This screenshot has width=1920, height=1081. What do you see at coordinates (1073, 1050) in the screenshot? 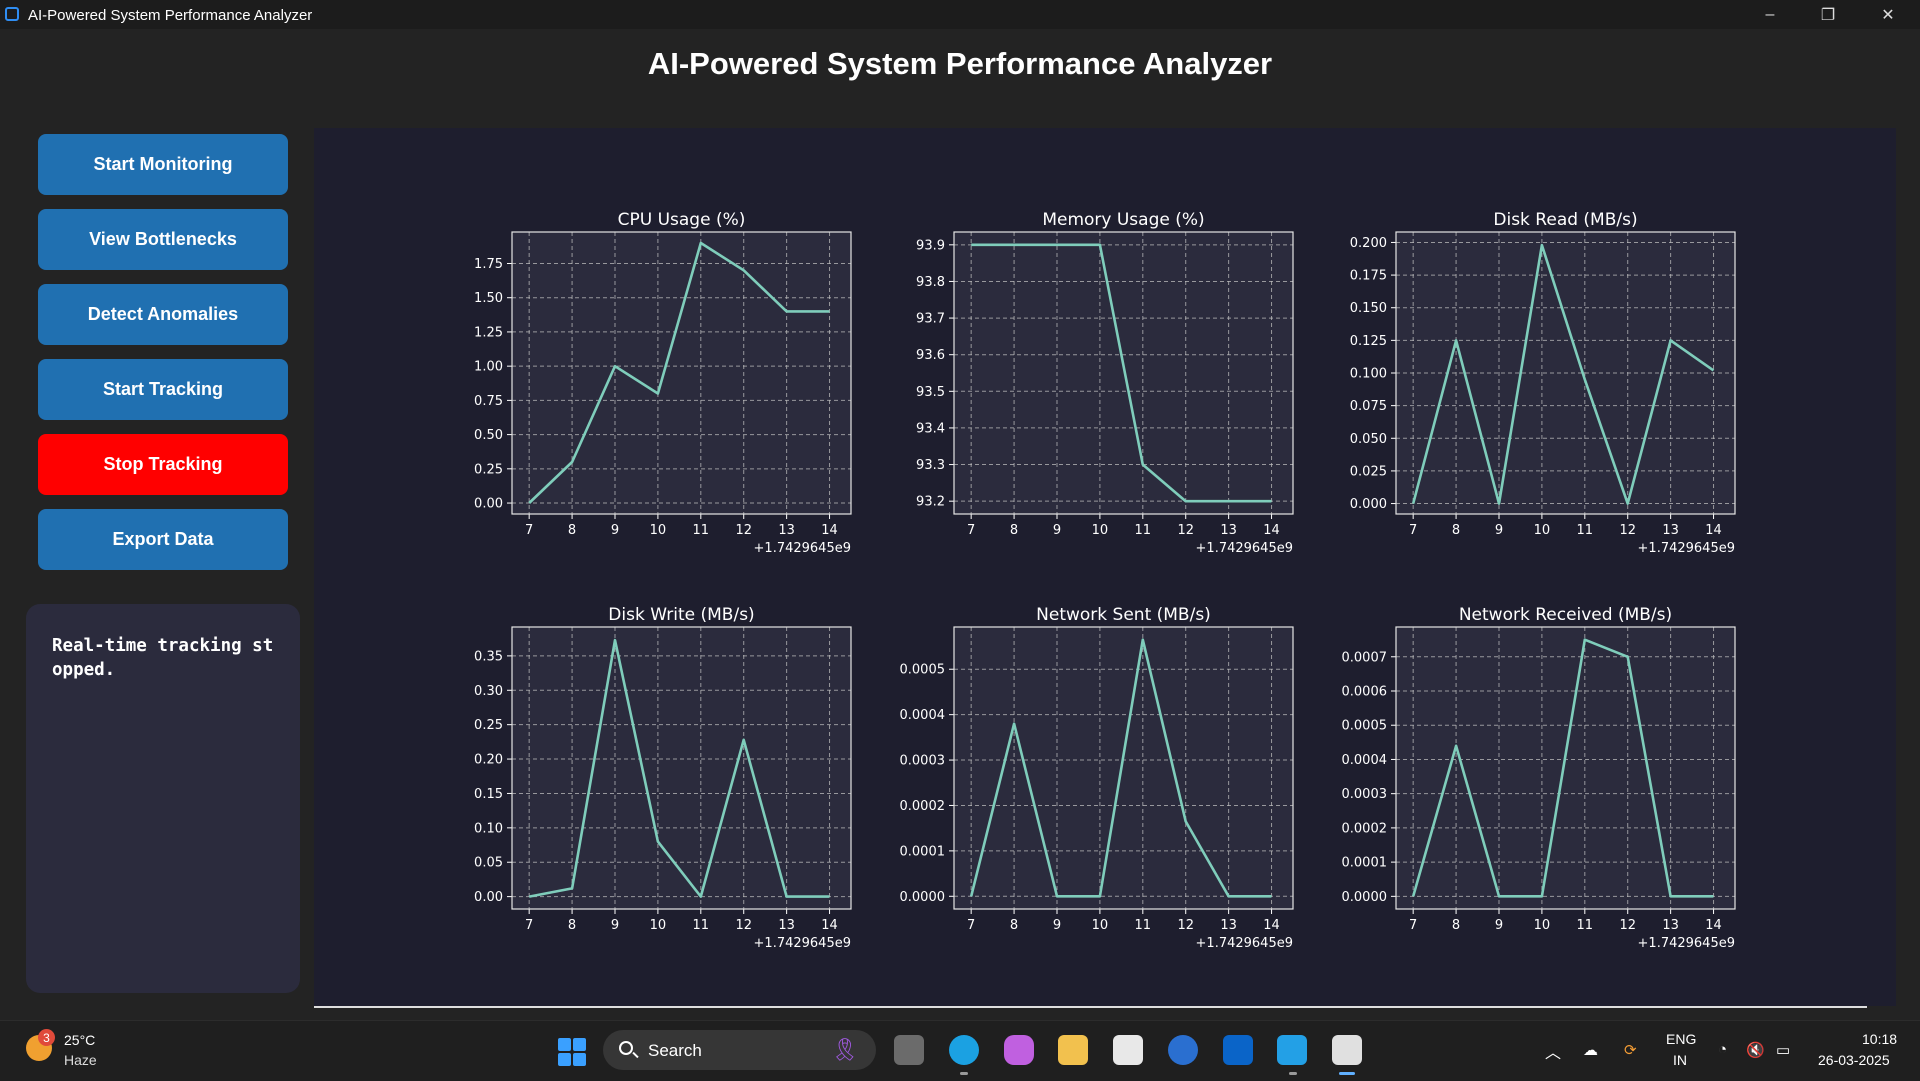
I see `file-explorer-icon` at bounding box center [1073, 1050].